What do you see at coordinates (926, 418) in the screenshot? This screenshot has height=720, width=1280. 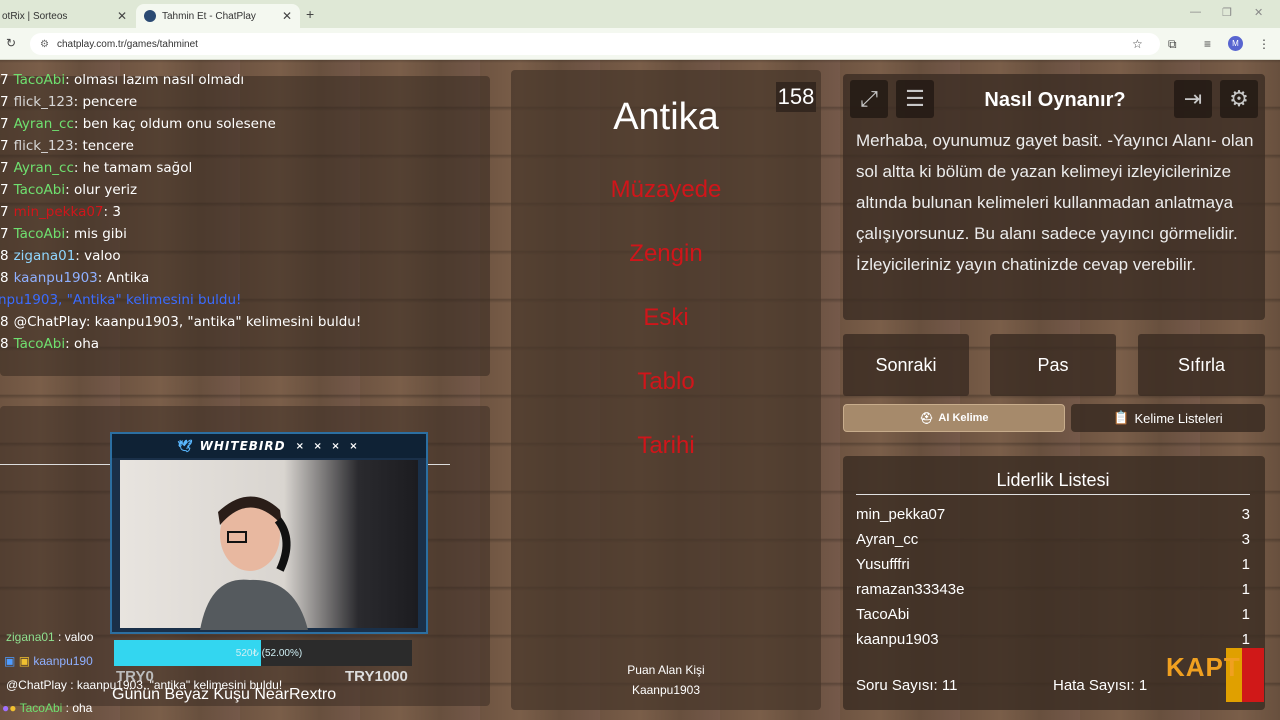 I see `robot-icon: ⛑` at bounding box center [926, 418].